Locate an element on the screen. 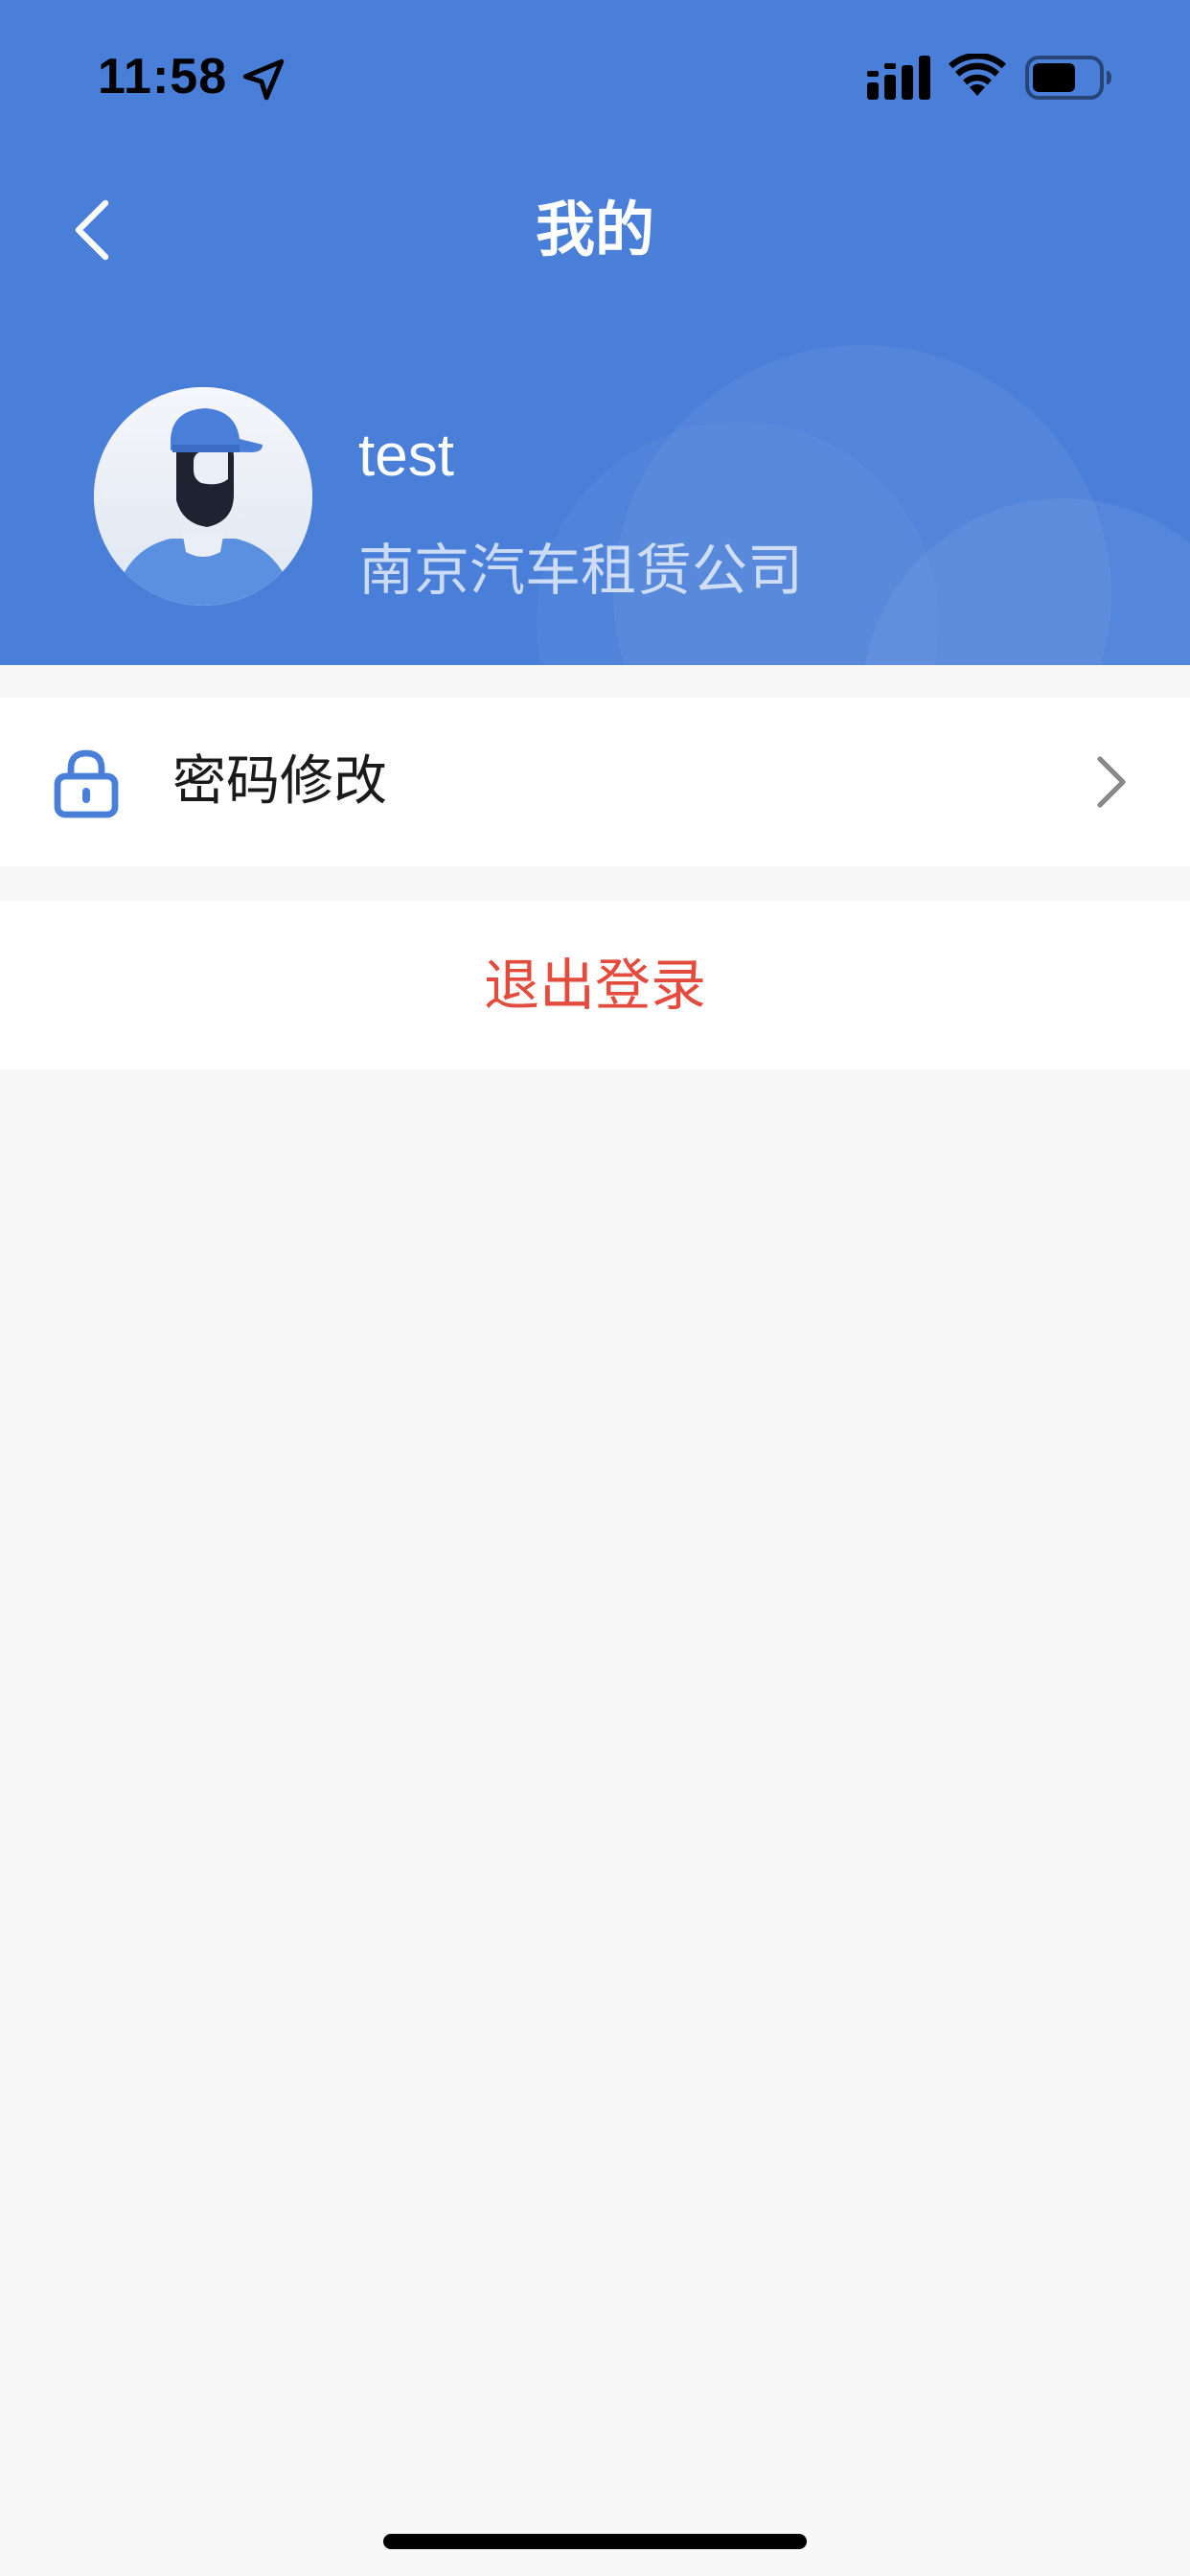  status-time: 11:58 is located at coordinates (163, 76).